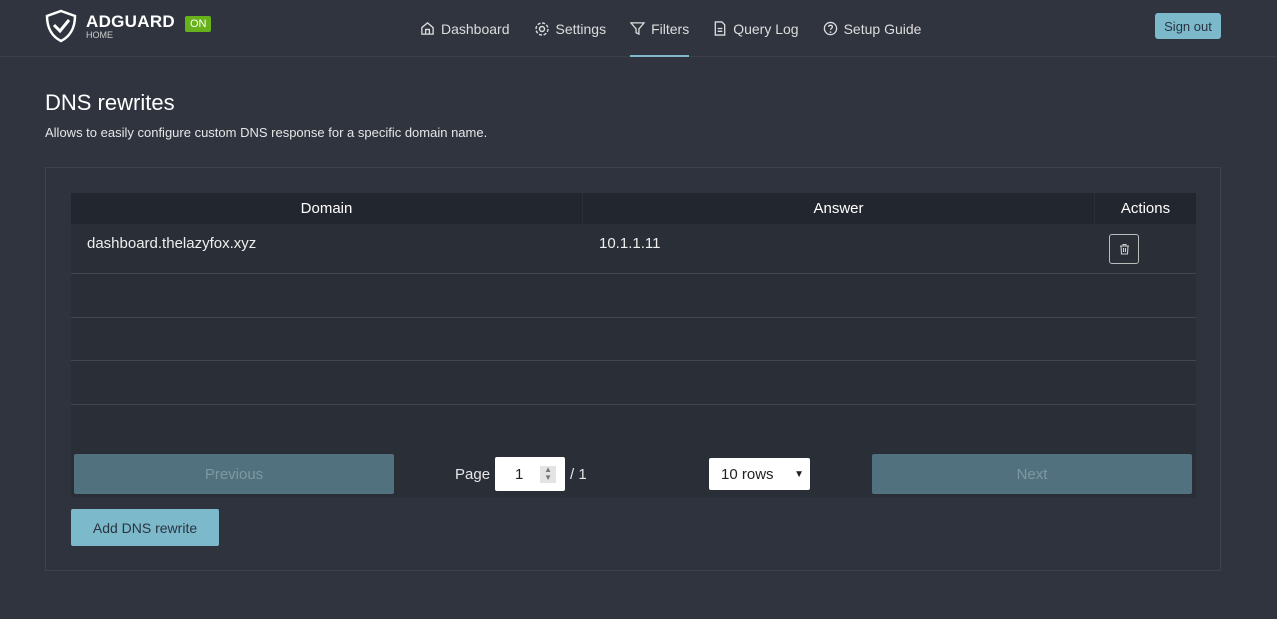 Image resolution: width=1277 pixels, height=619 pixels. I want to click on column-header-answer: Answer, so click(839, 208).